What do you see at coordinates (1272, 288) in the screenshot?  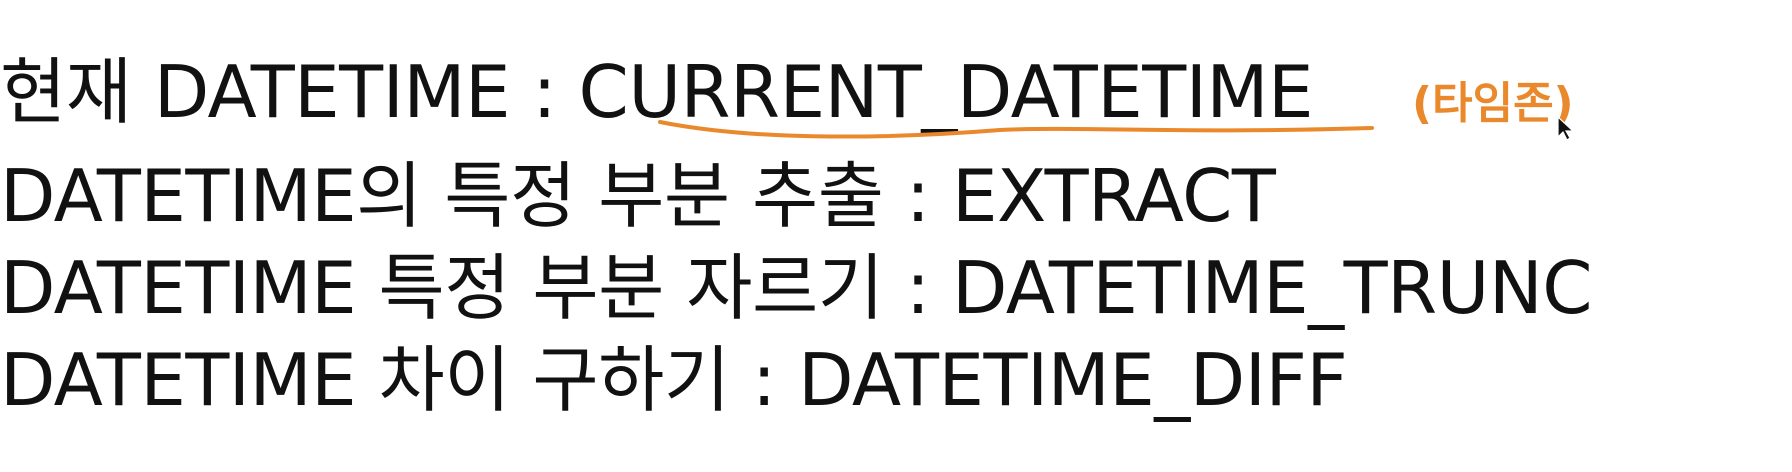 I see `line-value: DATETIME_TRUNC` at bounding box center [1272, 288].